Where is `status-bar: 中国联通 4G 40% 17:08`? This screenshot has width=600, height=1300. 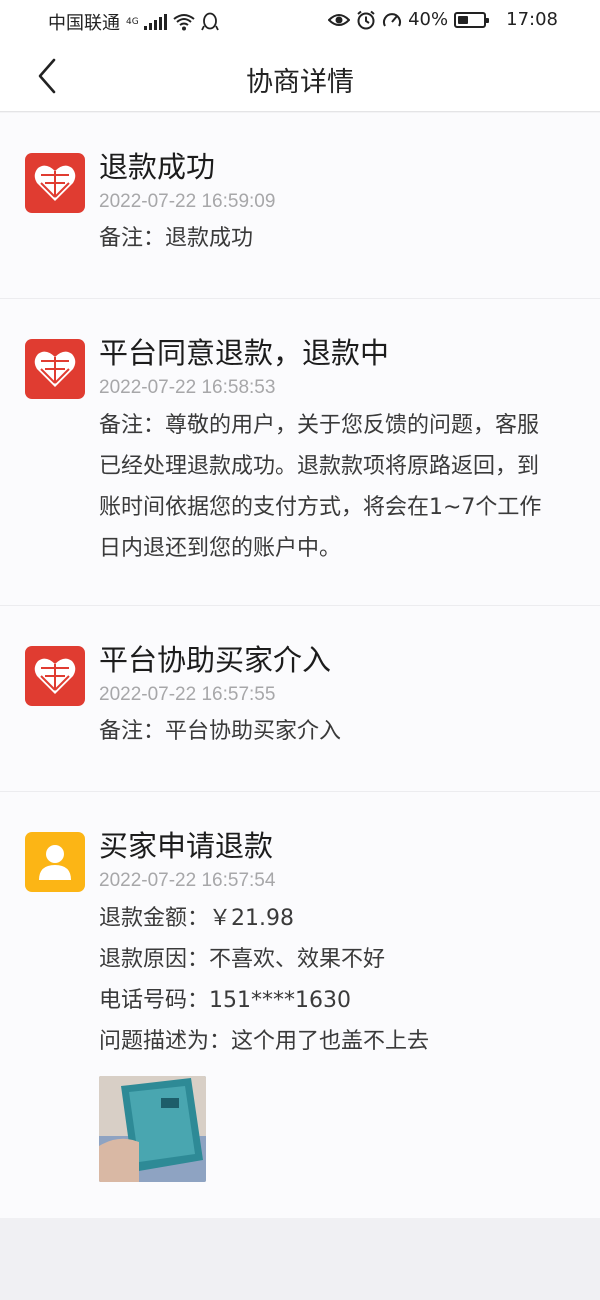
status-bar: 中国联通 4G 40% 17:08 is located at coordinates (300, 21).